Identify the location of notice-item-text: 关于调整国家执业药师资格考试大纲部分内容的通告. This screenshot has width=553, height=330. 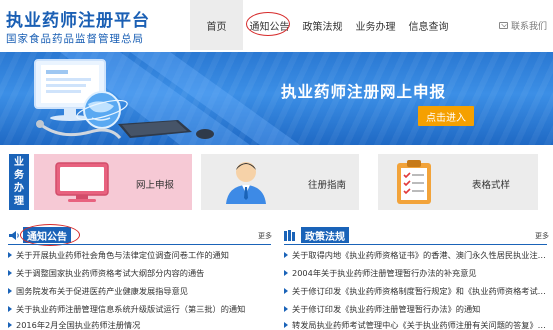
(110, 273).